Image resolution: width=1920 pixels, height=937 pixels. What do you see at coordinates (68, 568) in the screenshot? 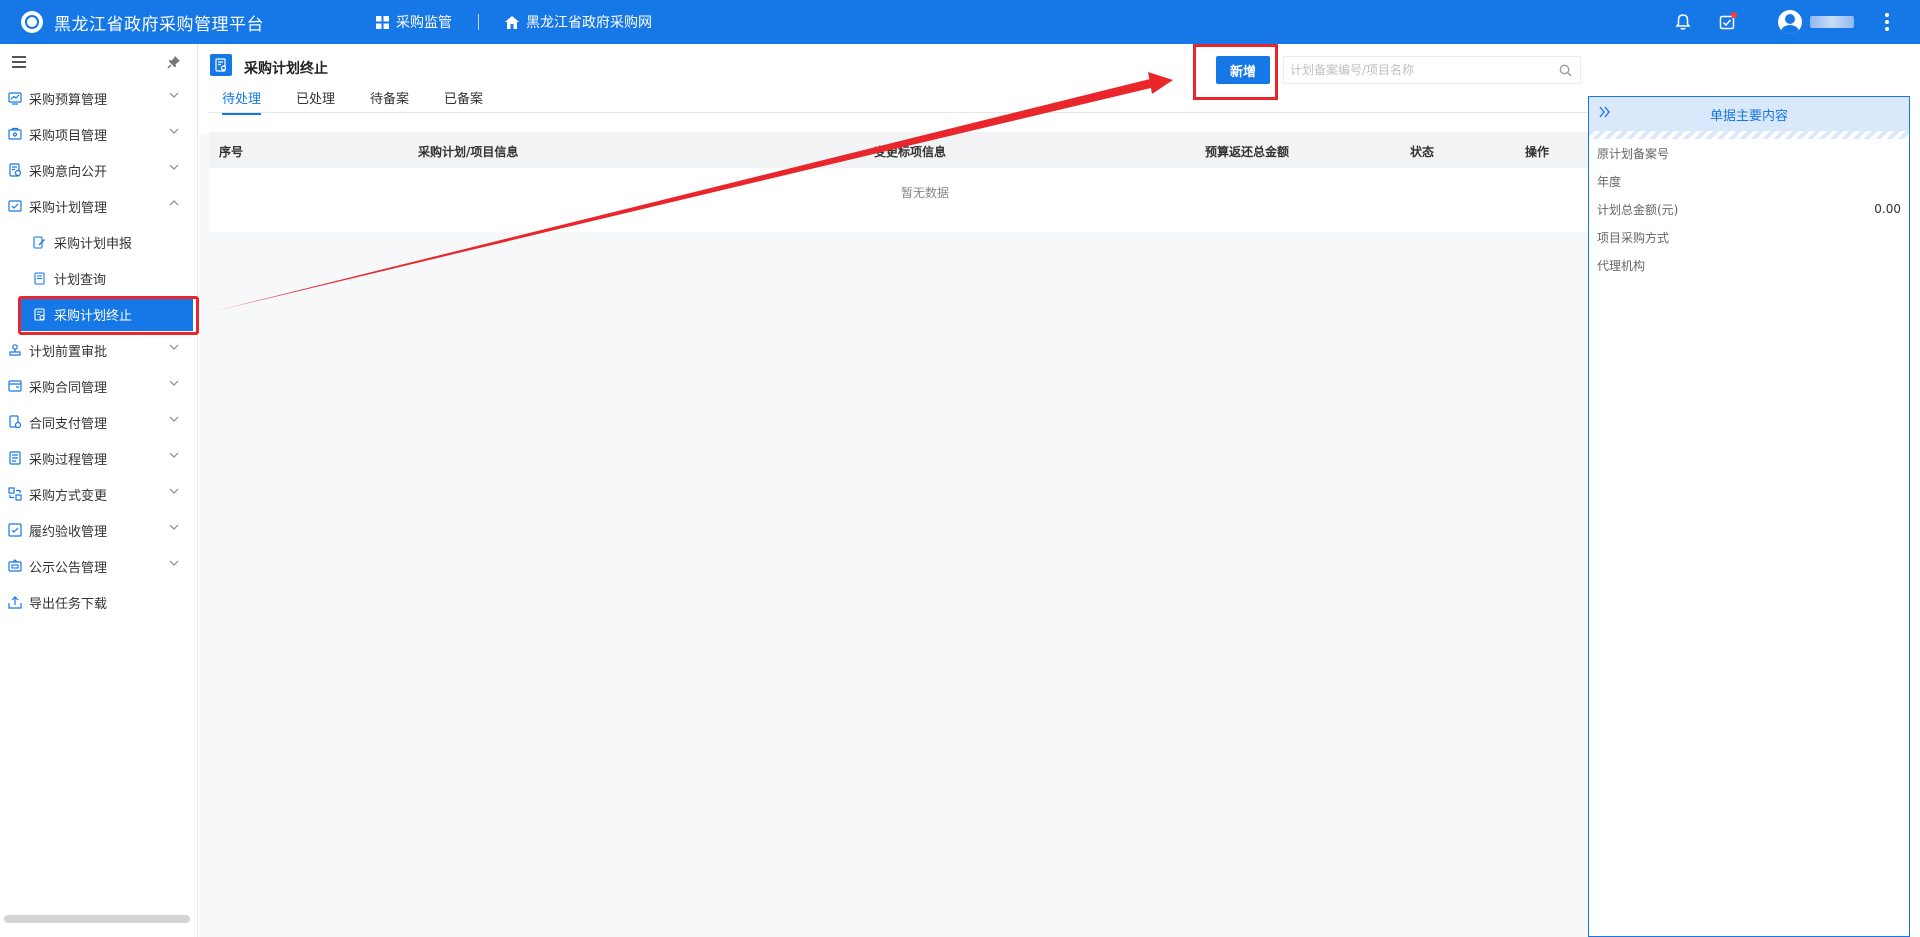
I see `sidebar-item-label: 公示公告管理` at bounding box center [68, 568].